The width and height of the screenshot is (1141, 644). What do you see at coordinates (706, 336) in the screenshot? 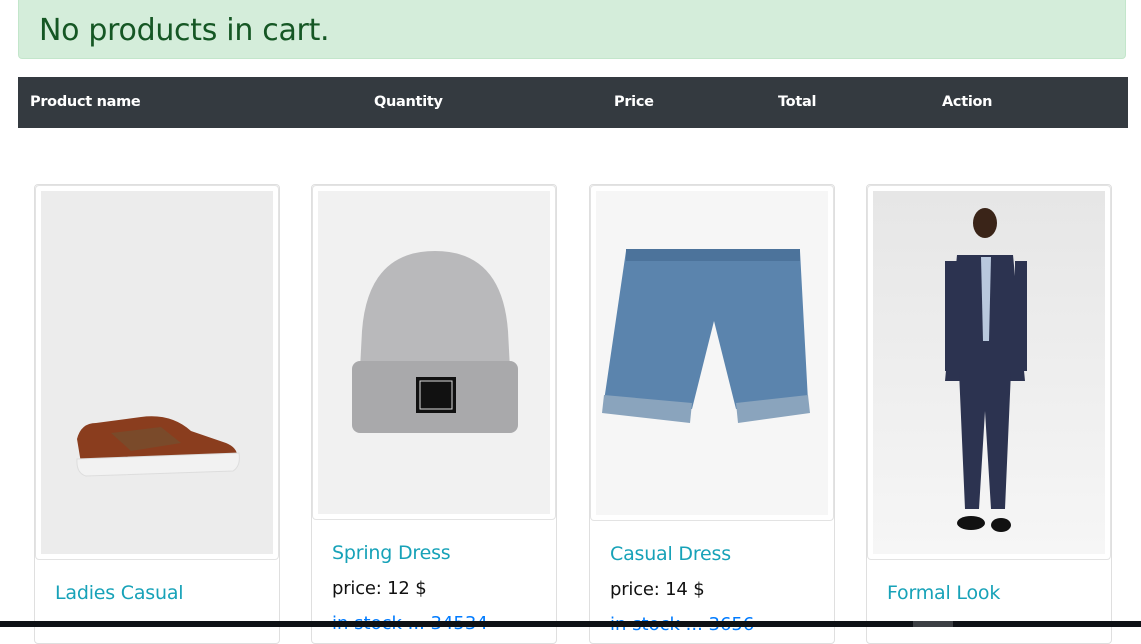
I see `shorts-icon` at bounding box center [706, 336].